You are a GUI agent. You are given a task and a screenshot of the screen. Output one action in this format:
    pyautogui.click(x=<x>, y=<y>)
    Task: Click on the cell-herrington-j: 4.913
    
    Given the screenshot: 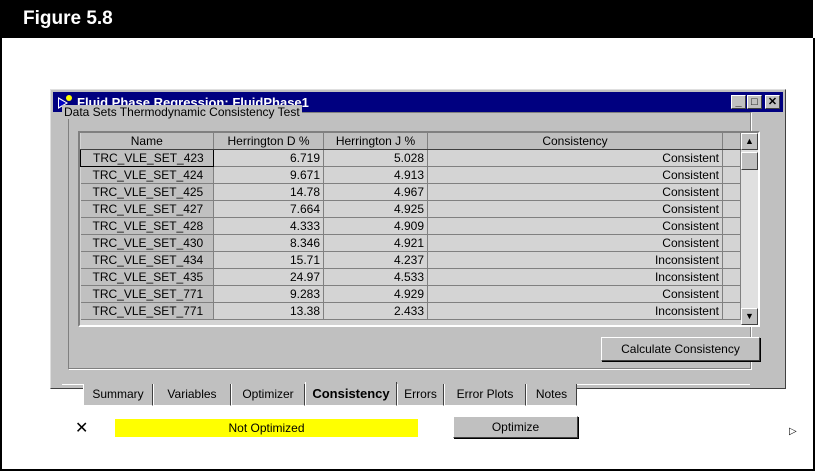 What is the action you would take?
    pyautogui.click(x=375, y=175)
    